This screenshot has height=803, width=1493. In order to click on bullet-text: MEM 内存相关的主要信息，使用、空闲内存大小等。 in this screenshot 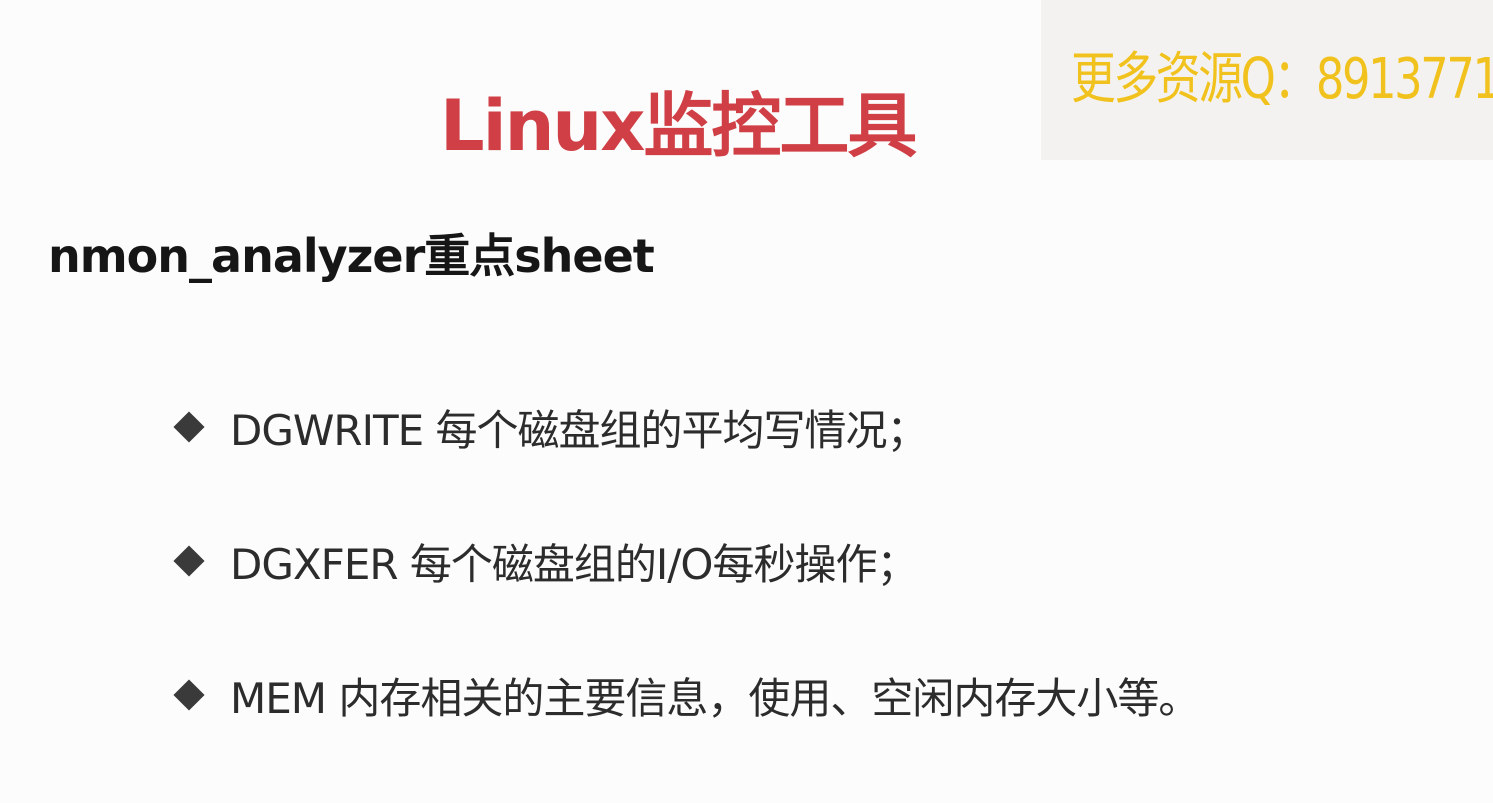, I will do `click(715, 698)`.